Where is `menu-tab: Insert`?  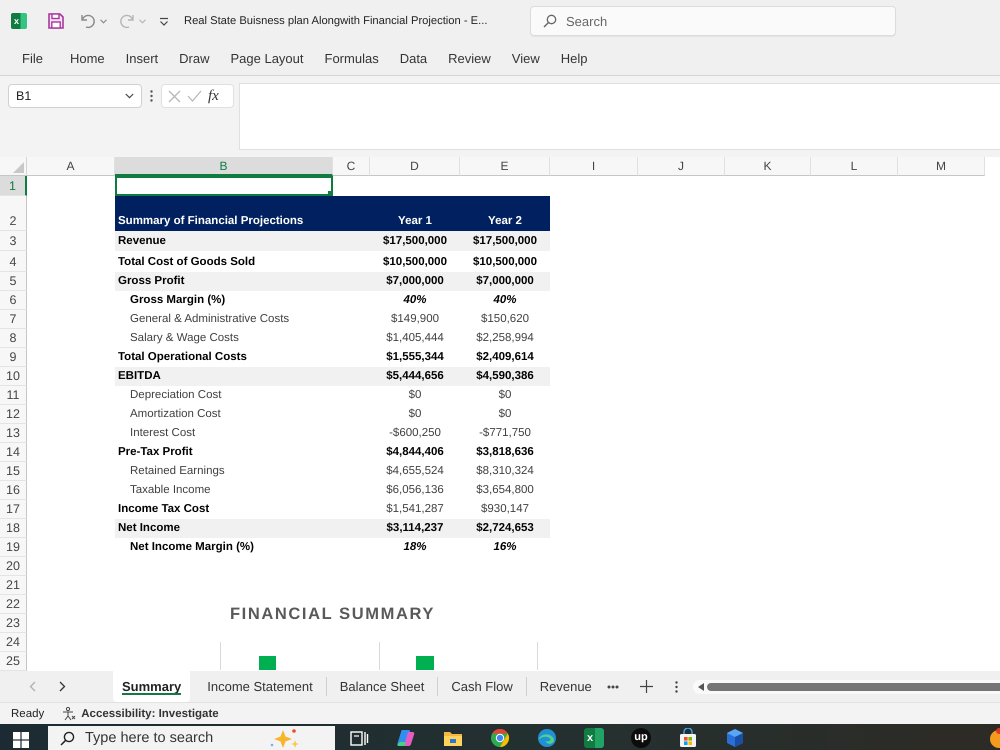
menu-tab: Insert is located at coordinates (142, 58).